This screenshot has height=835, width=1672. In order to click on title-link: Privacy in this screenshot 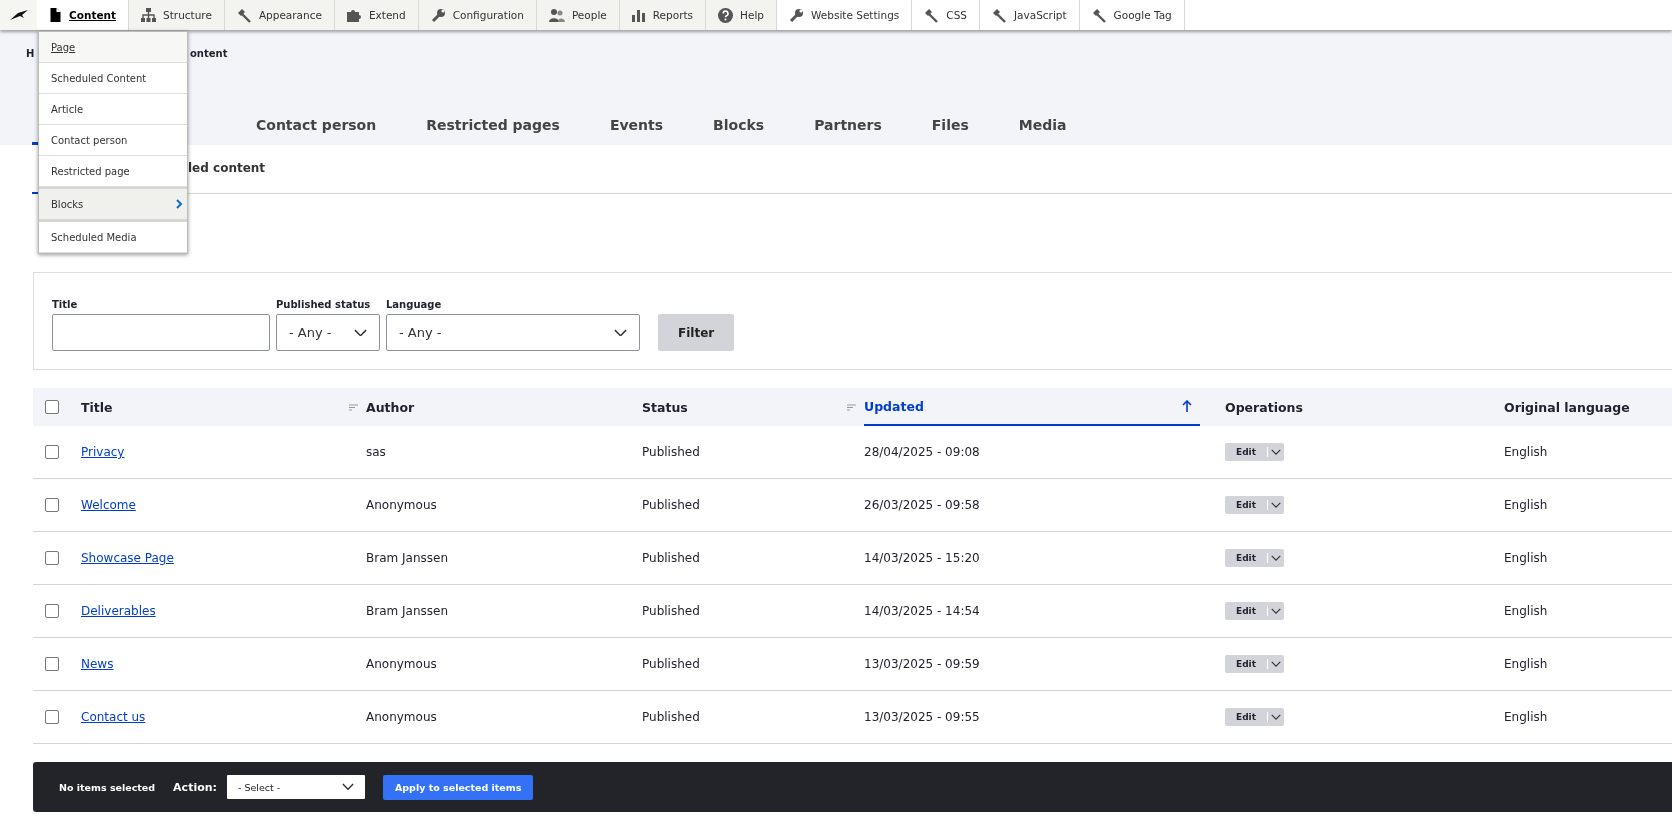, I will do `click(103, 452)`.